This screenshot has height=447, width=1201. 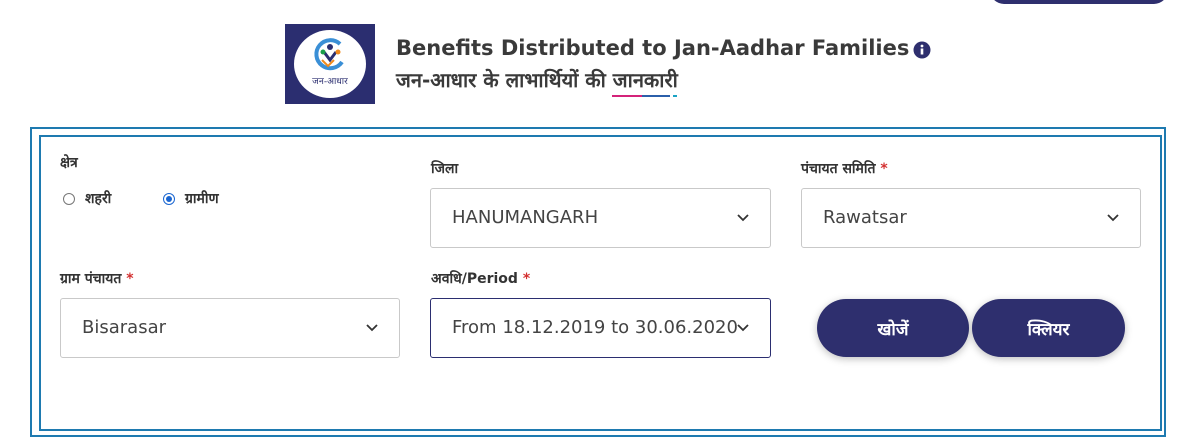 I want to click on logo-text: जन-आधार, so click(x=330, y=82).